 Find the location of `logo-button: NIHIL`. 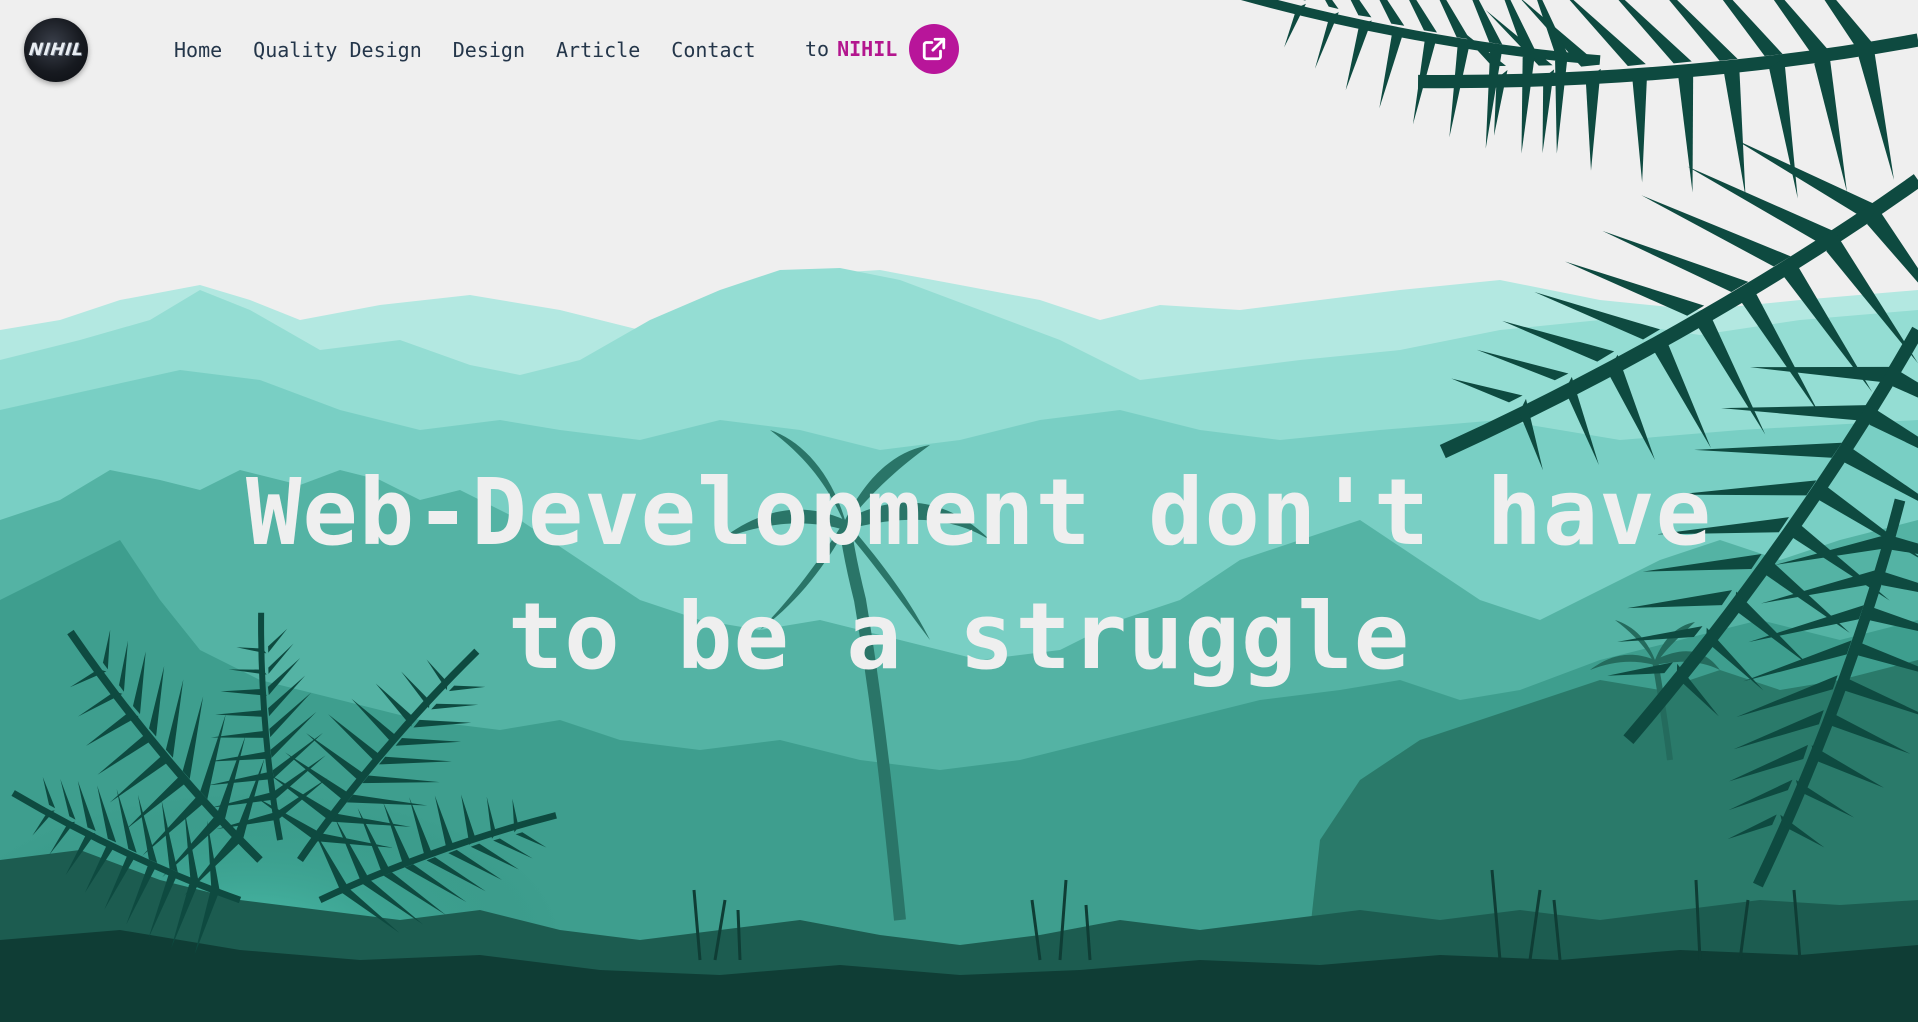

logo-button: NIHIL is located at coordinates (56, 50).